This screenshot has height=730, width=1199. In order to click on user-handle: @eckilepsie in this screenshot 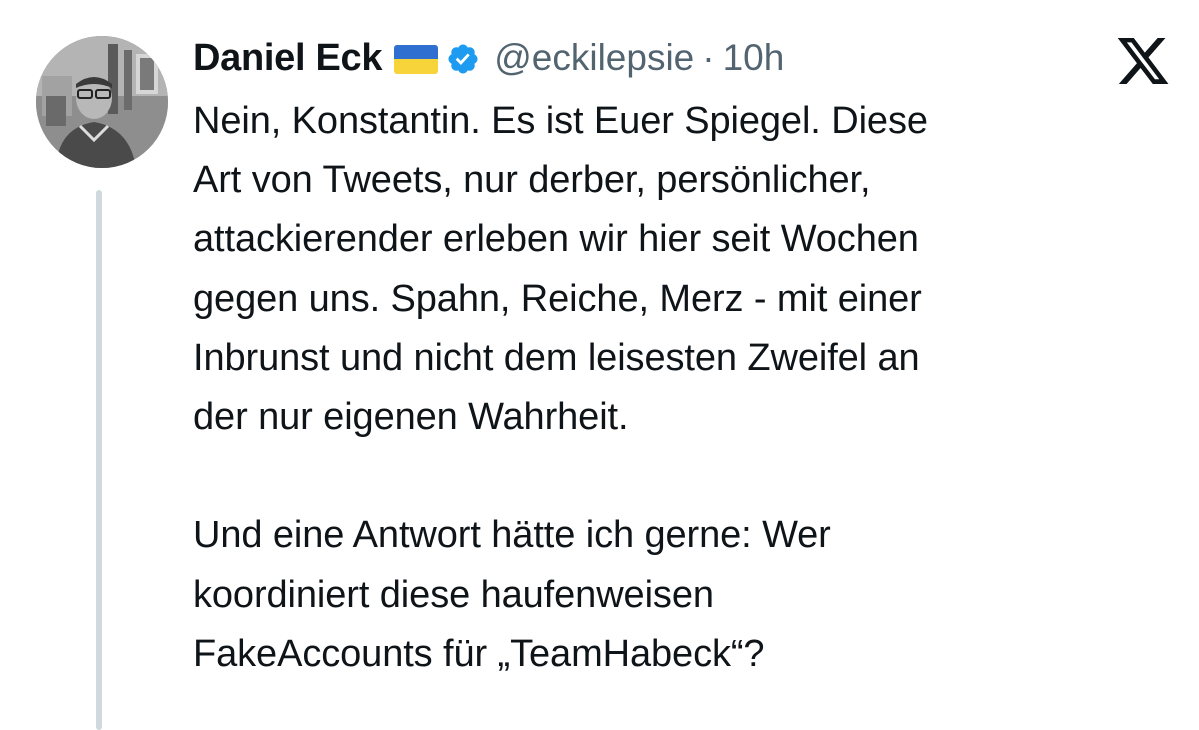, I will do `click(594, 58)`.